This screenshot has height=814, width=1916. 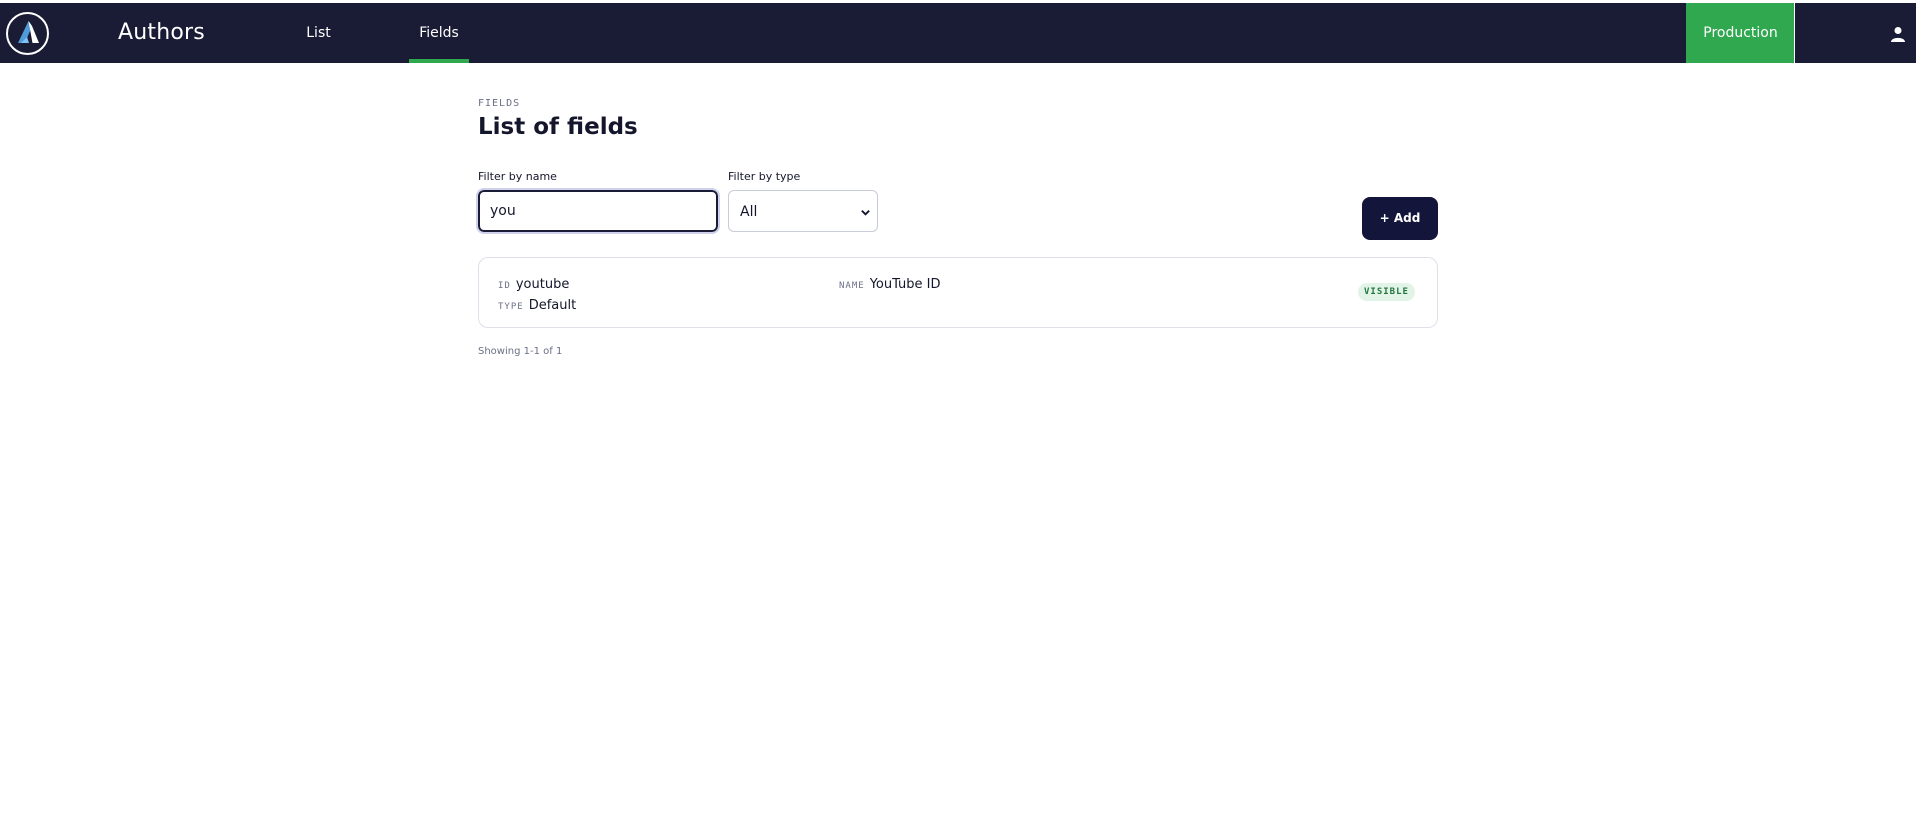 I want to click on tab-list: List, so click(x=318, y=33).